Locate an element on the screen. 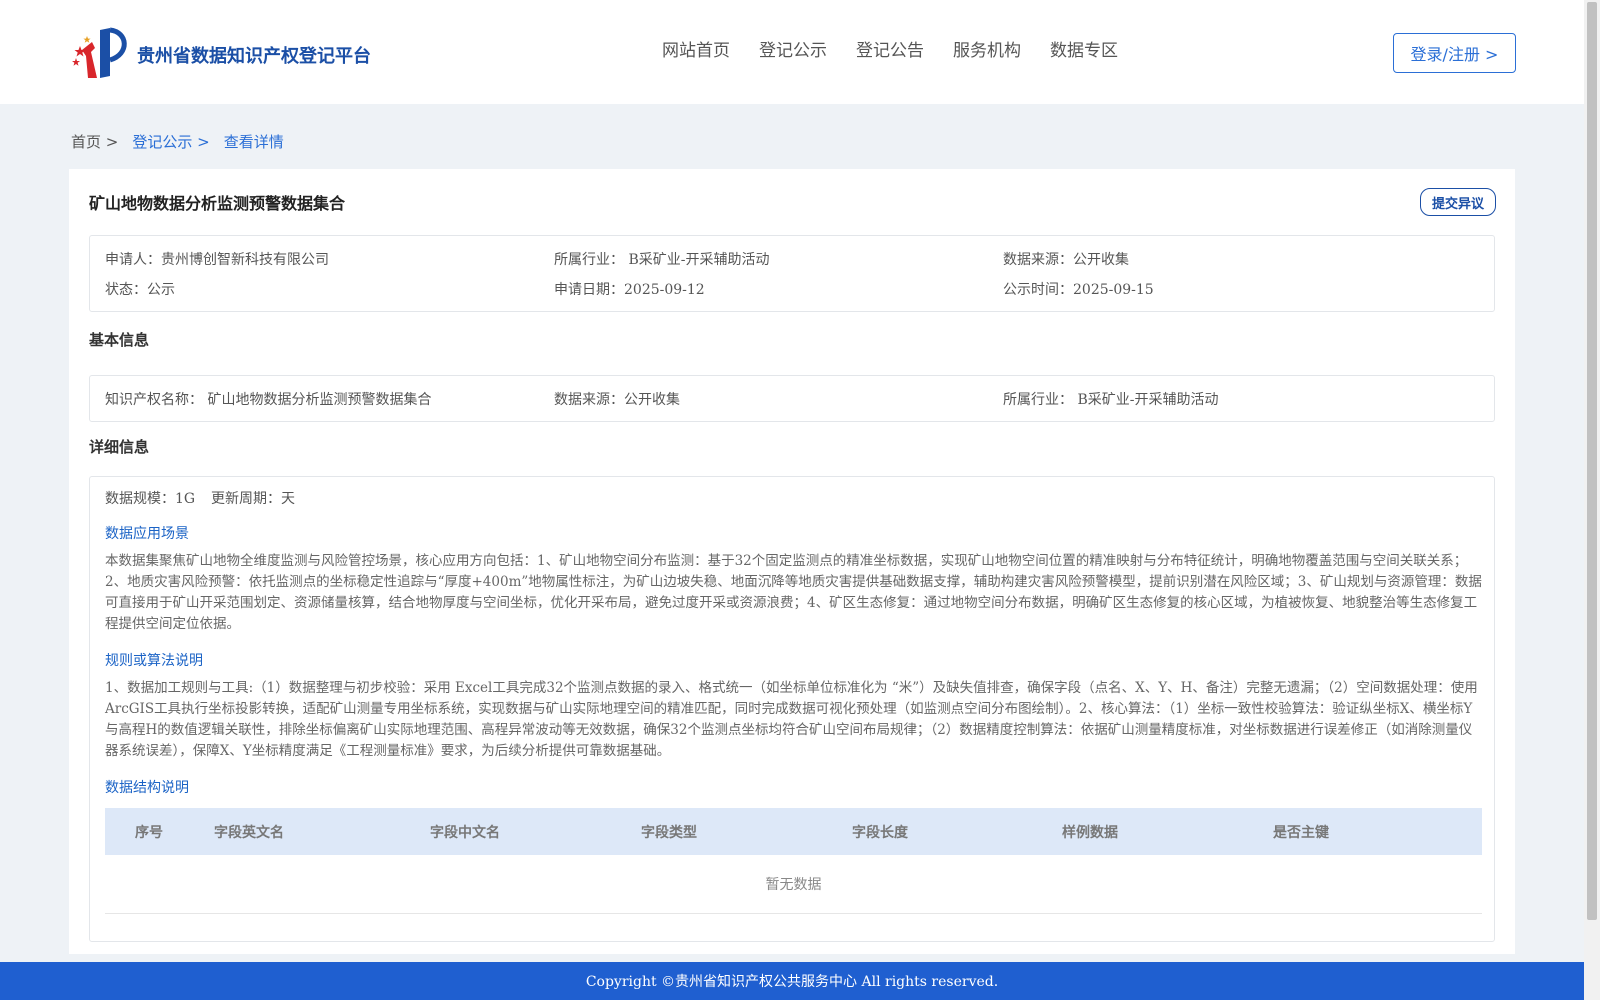 The height and width of the screenshot is (1000, 1600). ip-name-field: 知识产权名称： 矿山地物数据分析监测预警数据集合 is located at coordinates (268, 400).